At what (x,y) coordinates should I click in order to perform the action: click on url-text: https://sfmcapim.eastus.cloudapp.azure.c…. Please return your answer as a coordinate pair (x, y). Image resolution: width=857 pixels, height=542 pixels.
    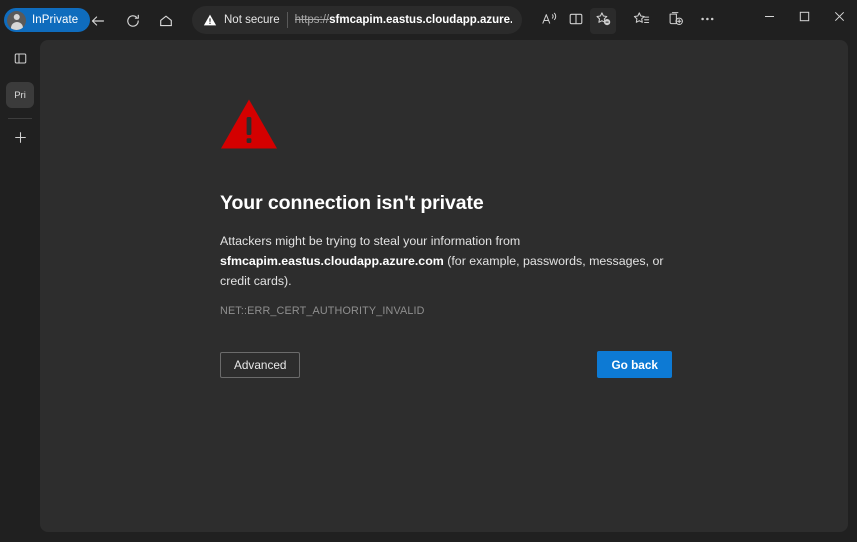
    Looking at the image, I should click on (403, 20).